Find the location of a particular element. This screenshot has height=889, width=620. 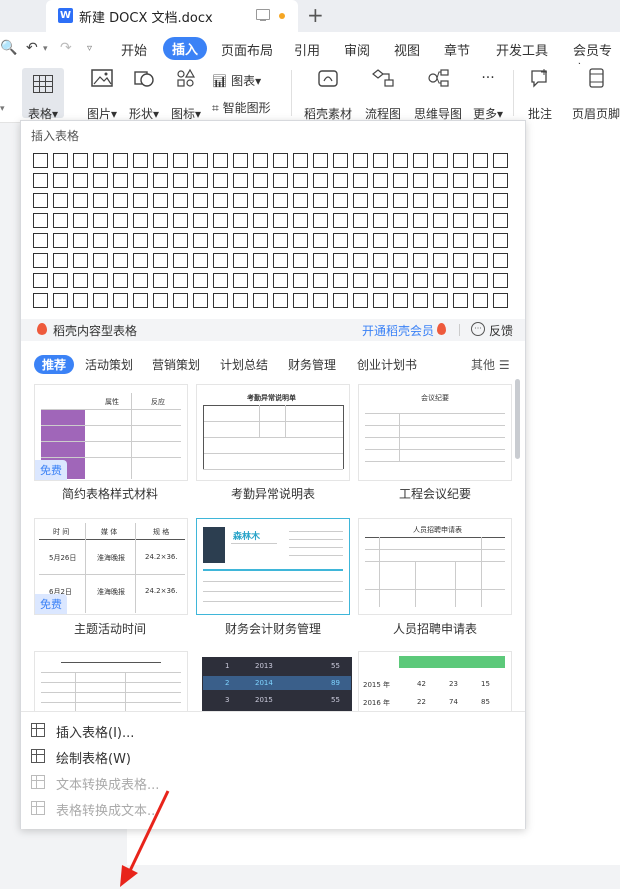

more-button: ··· 更多▾ is located at coordinates (488, 94).